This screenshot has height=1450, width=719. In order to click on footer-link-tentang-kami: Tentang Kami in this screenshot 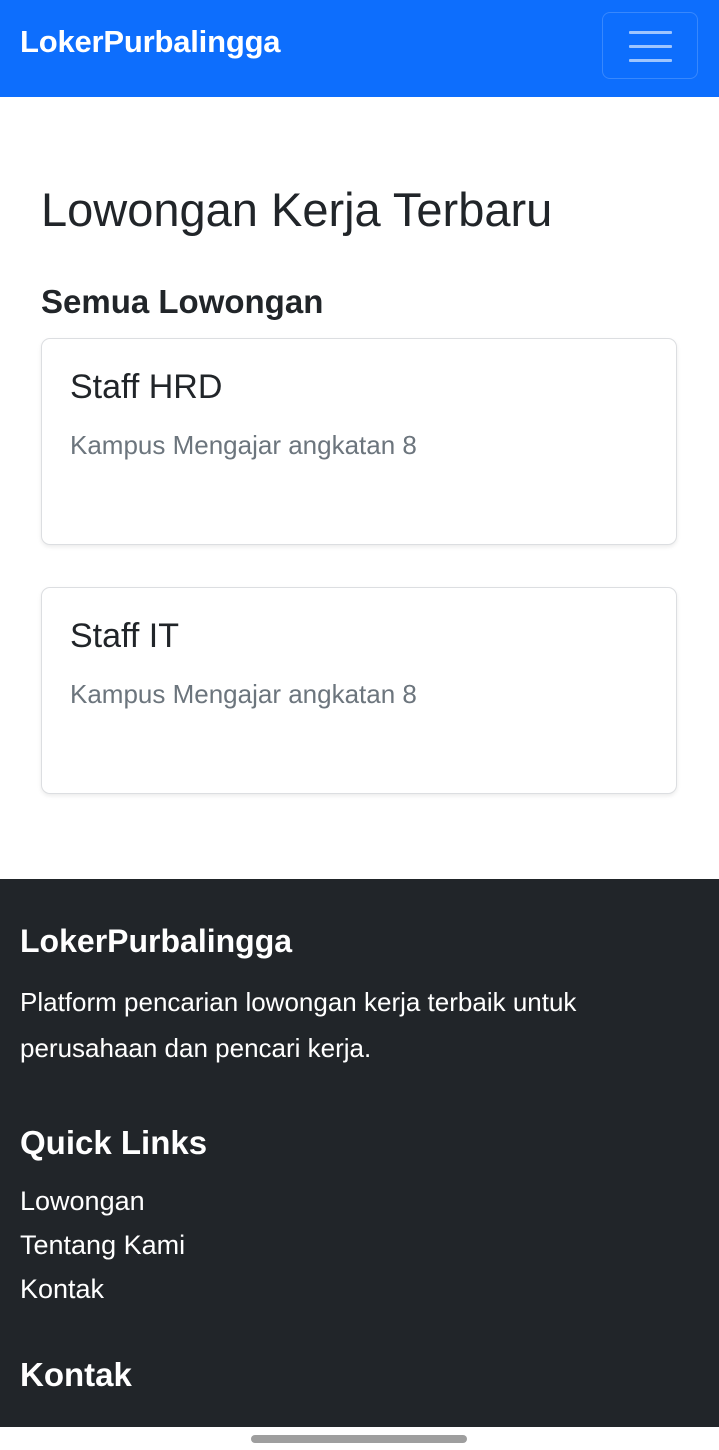, I will do `click(102, 1245)`.